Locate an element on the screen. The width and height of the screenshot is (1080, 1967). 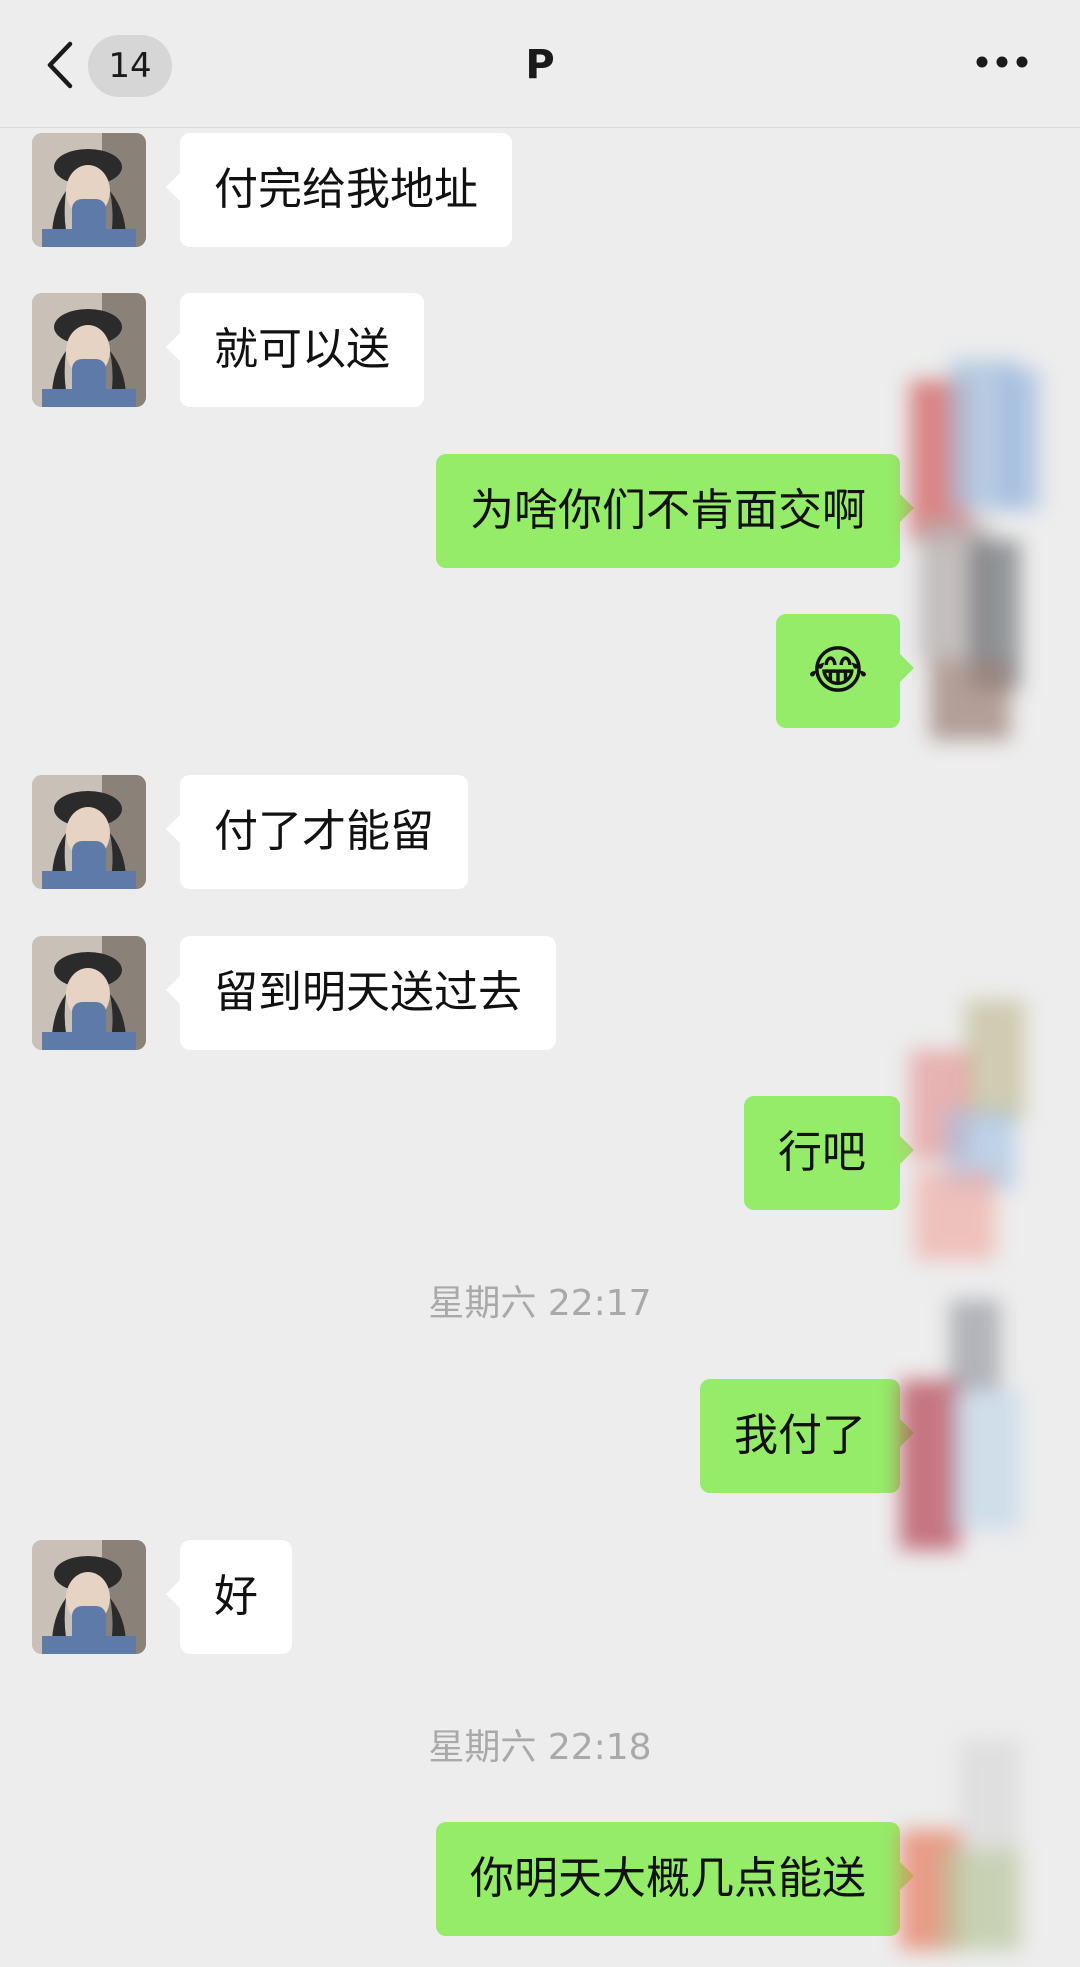
message-bubble-outgoing: 我付了 is located at coordinates (807, 1436).